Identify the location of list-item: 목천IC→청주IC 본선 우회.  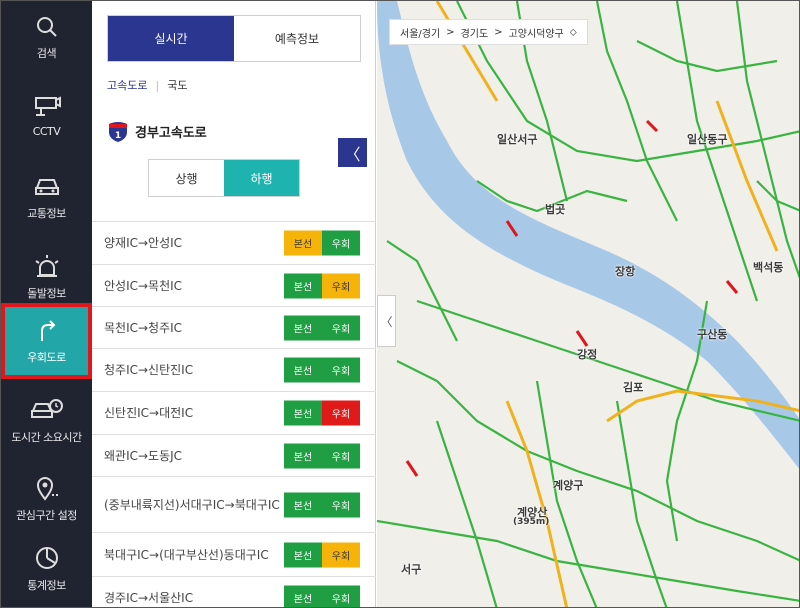
(234, 328).